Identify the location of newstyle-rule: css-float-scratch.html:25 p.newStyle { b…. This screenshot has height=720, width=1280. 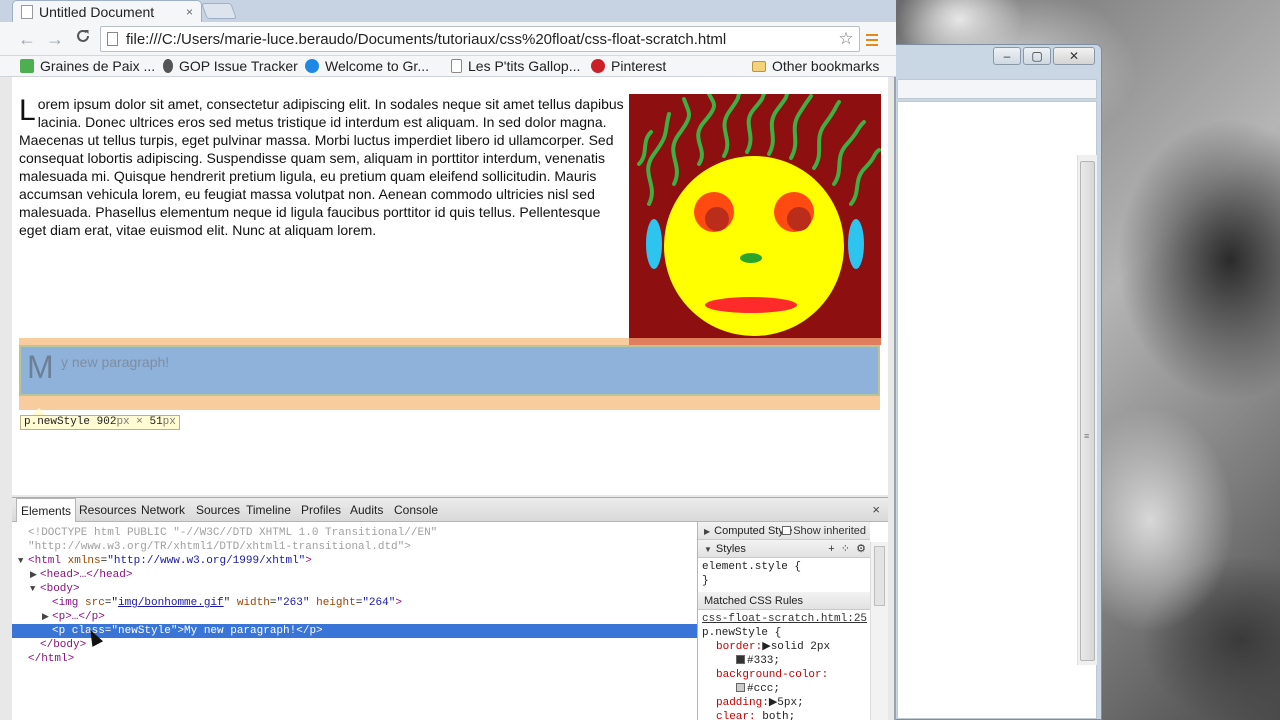
(784, 666).